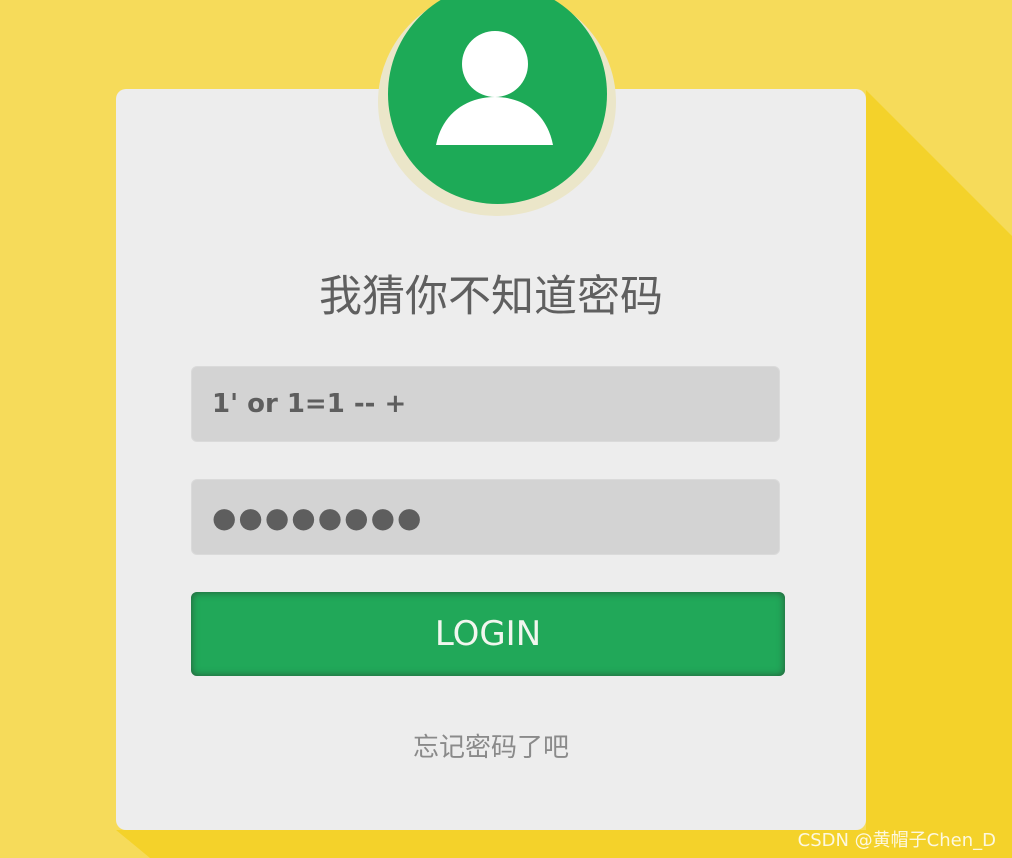  I want to click on page-title: 我猜你不知道密码, so click(491, 297).